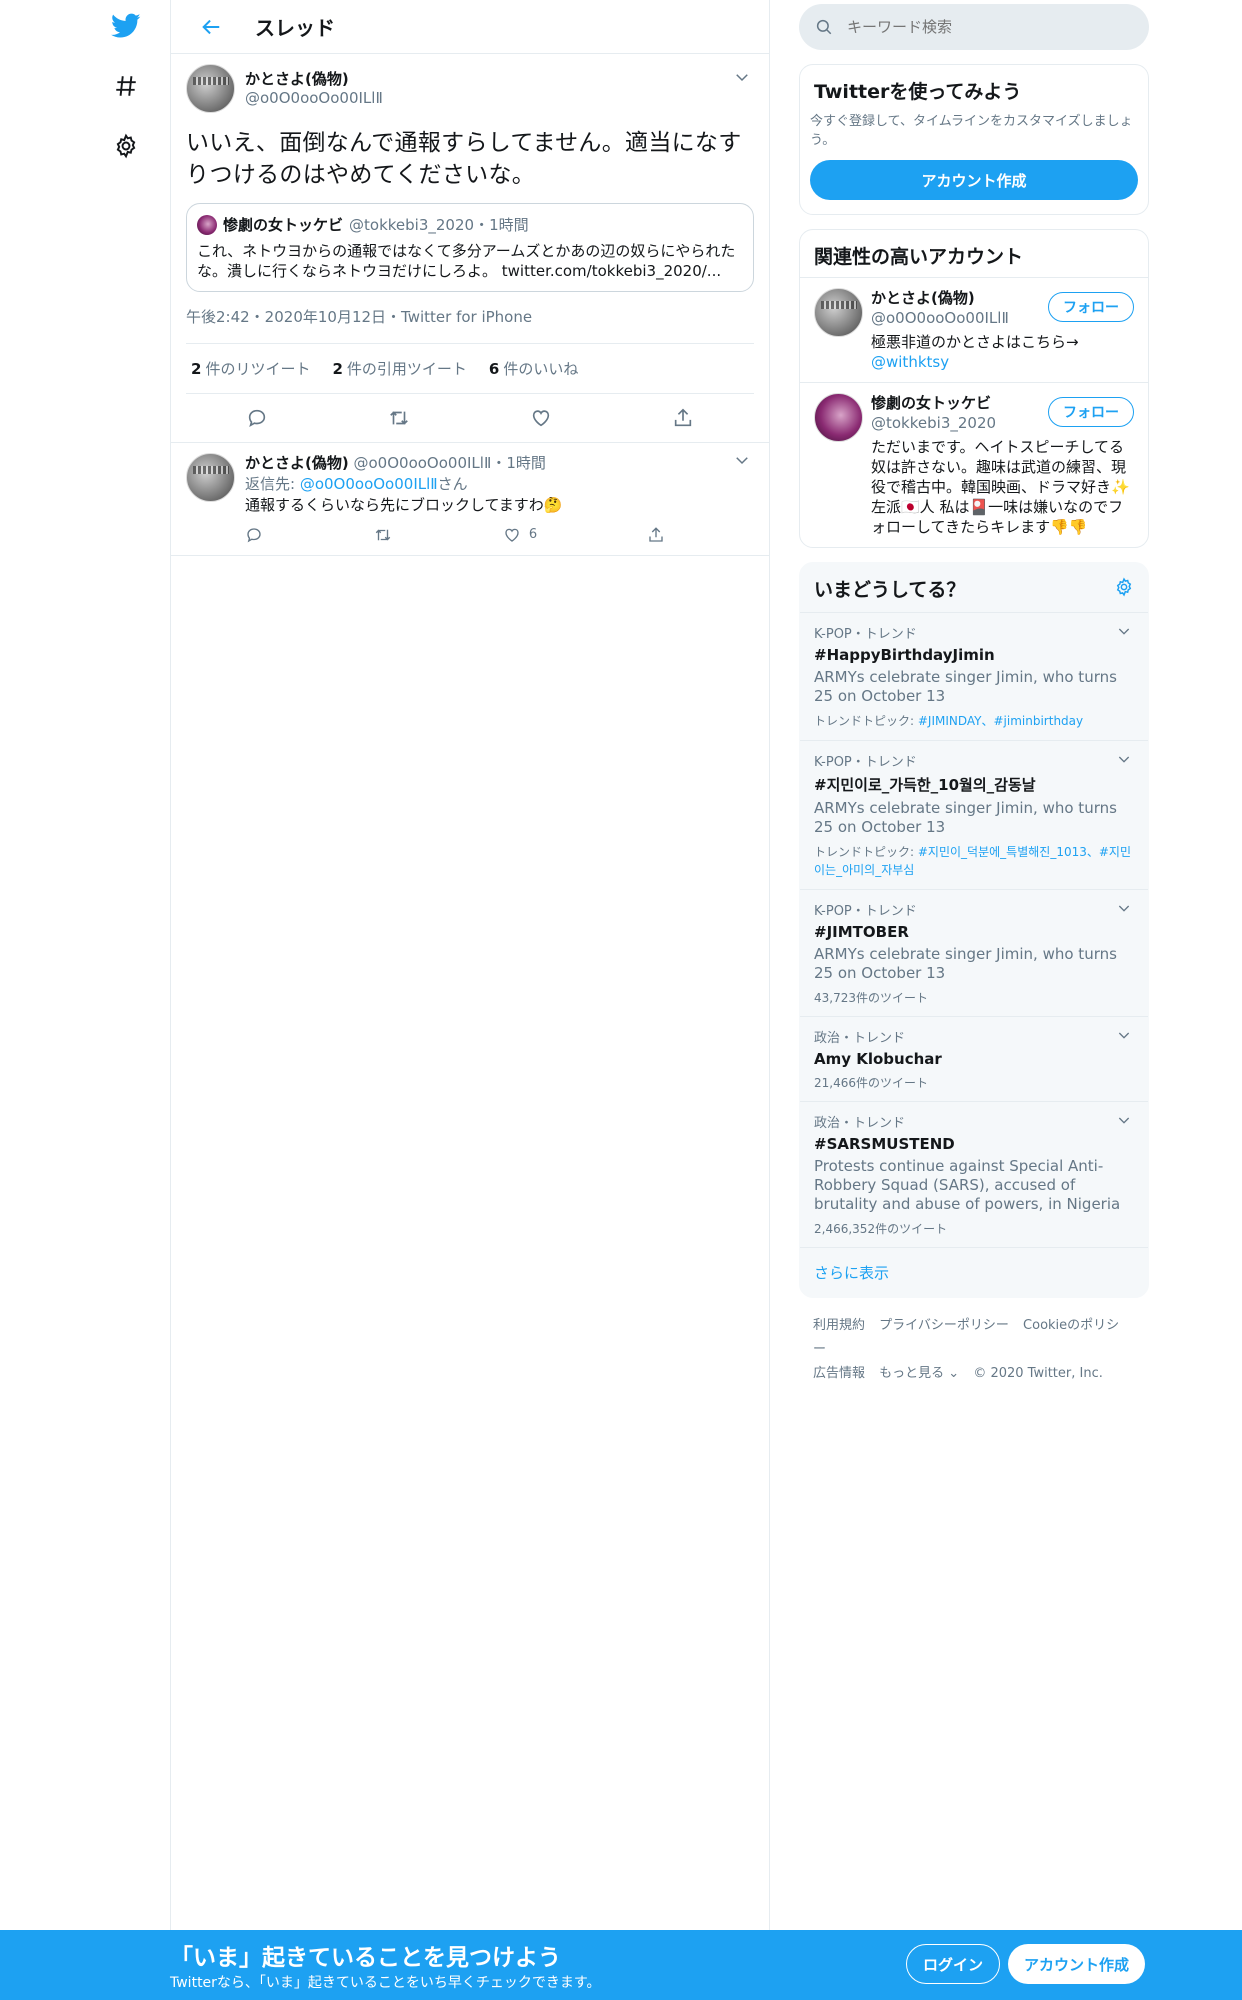 The width and height of the screenshot is (1242, 2000). Describe the element at coordinates (910, 362) in the screenshot. I see `bio-link: @withktsy` at that location.